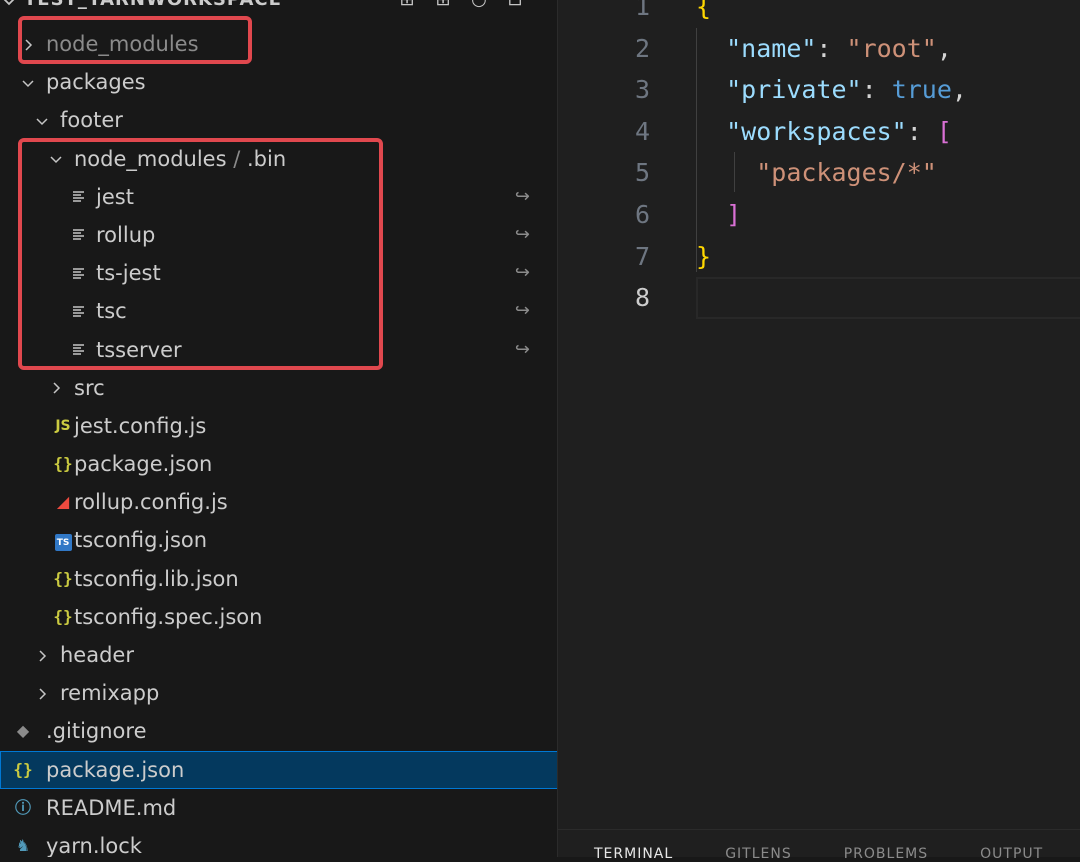 This screenshot has width=1080, height=862. What do you see at coordinates (515, 6) in the screenshot?
I see `collapse-all-icon: ⊟` at bounding box center [515, 6].